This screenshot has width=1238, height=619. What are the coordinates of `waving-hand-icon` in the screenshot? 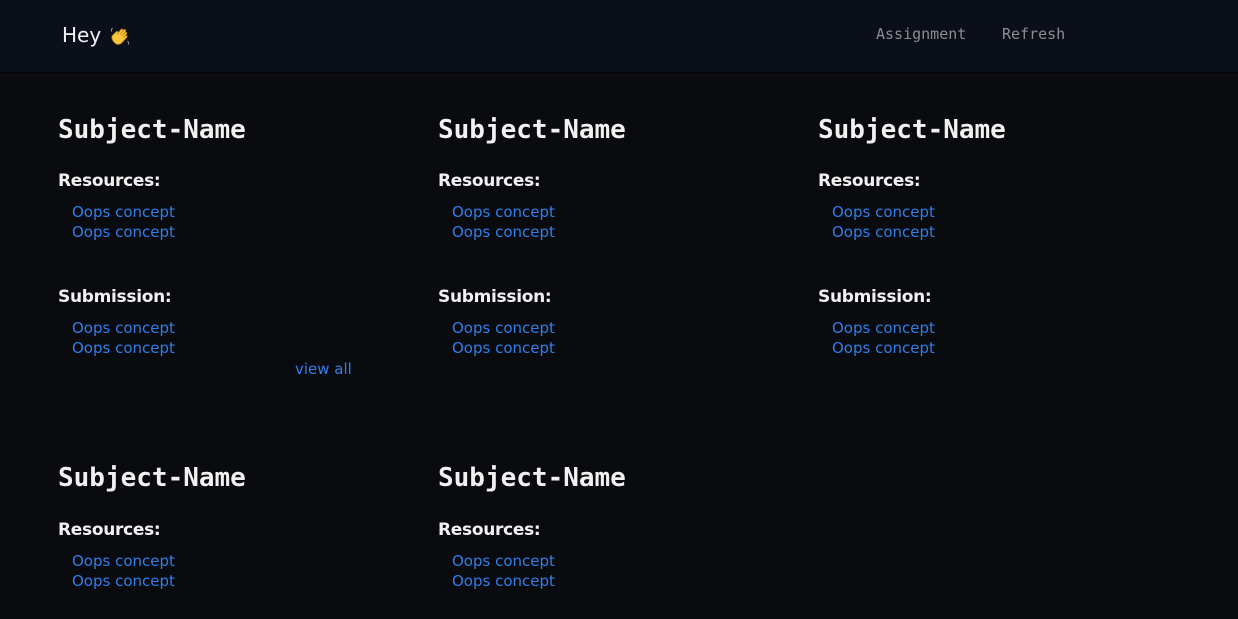 It's located at (120, 36).